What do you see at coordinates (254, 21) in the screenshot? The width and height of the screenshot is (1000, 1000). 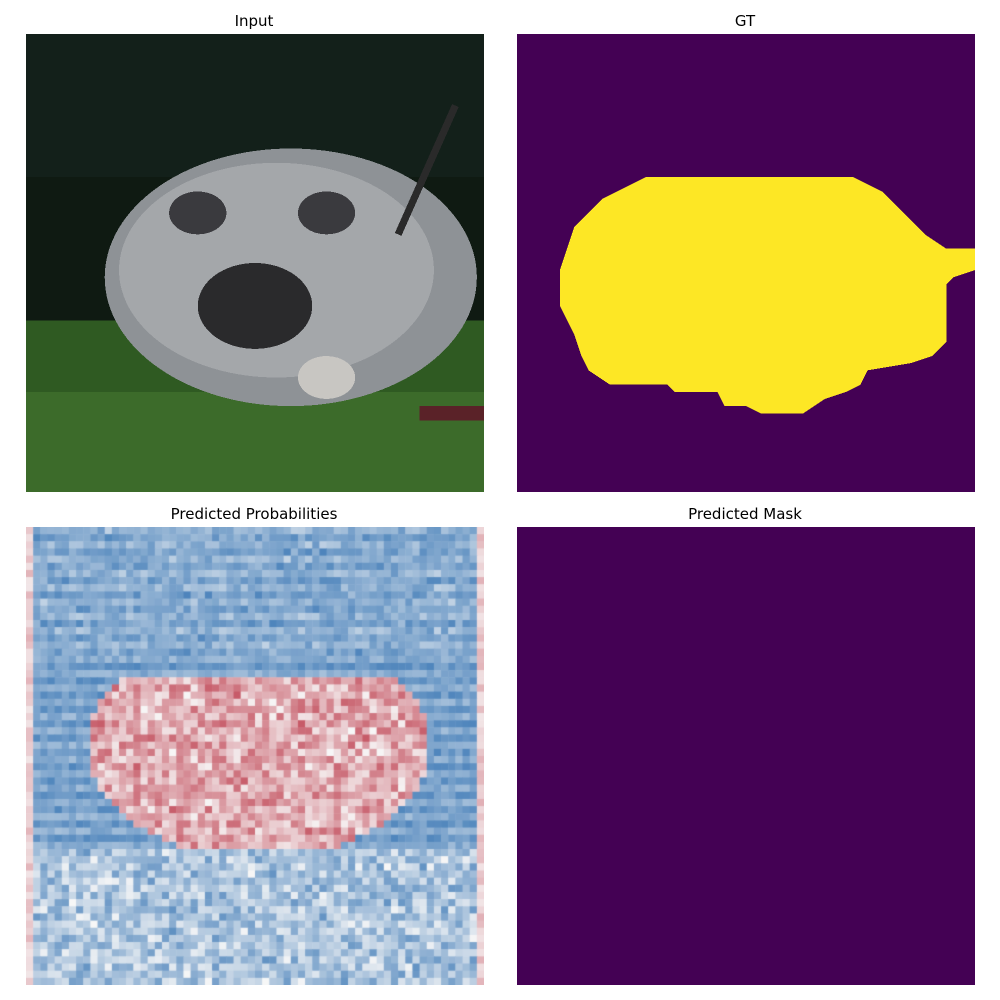 I see `input-panel-title: Input` at bounding box center [254, 21].